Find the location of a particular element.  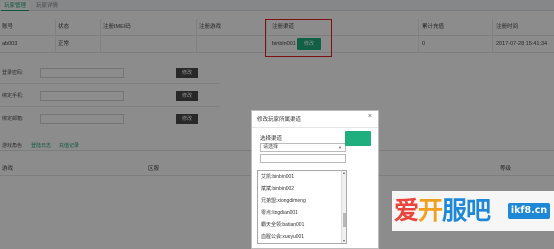

watermark-logo-text: 爱开服吧 is located at coordinates (442, 211).